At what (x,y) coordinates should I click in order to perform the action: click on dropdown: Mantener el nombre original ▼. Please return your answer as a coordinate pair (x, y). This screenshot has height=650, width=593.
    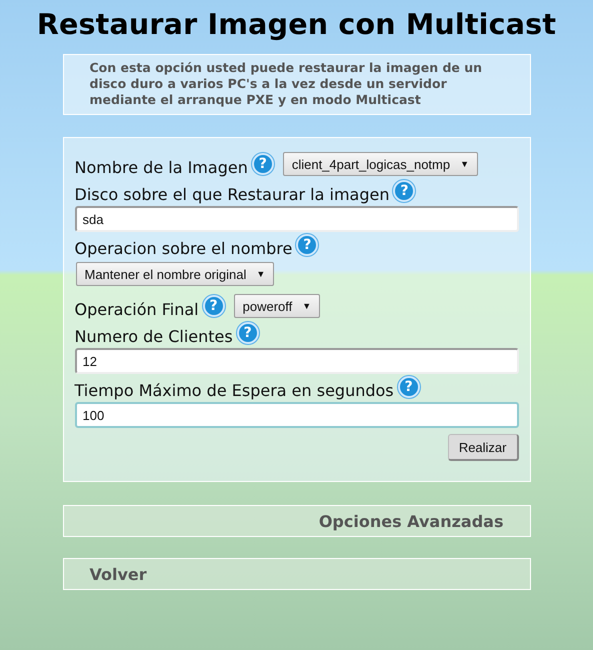
    Looking at the image, I should click on (175, 274).